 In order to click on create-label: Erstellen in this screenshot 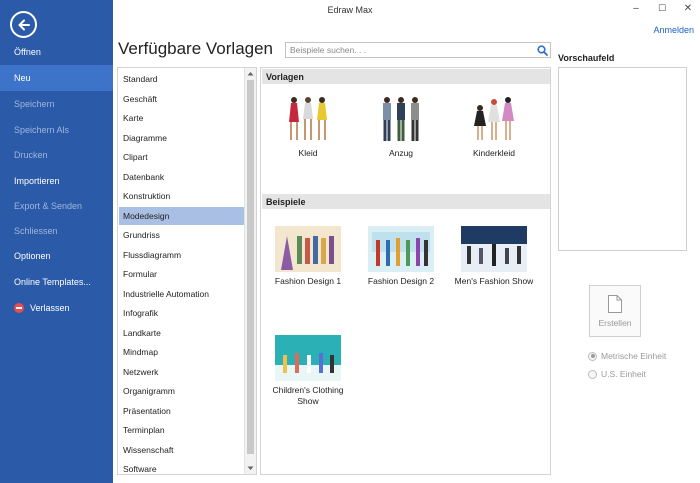, I will do `click(615, 323)`.